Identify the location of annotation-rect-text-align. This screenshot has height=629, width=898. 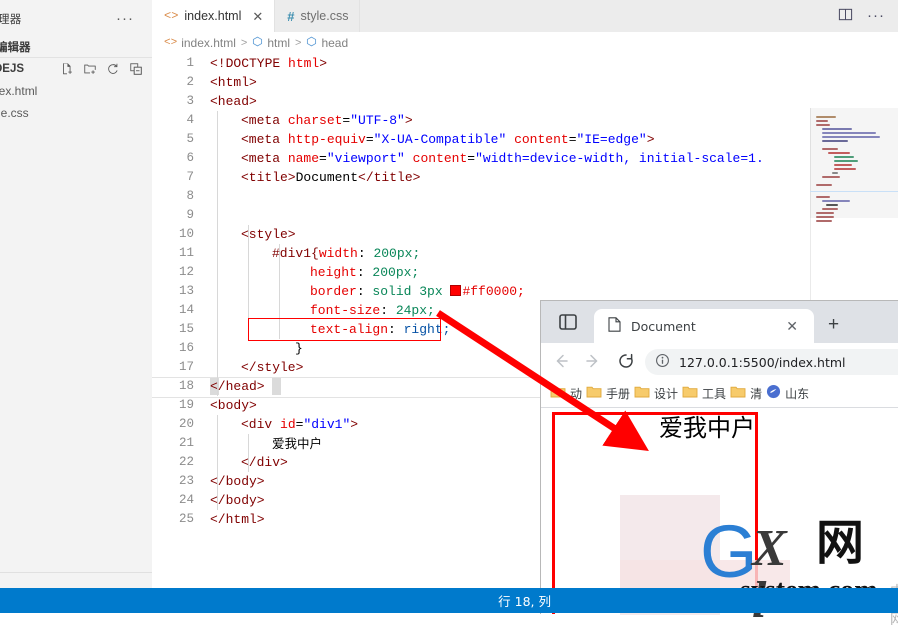
(344, 329).